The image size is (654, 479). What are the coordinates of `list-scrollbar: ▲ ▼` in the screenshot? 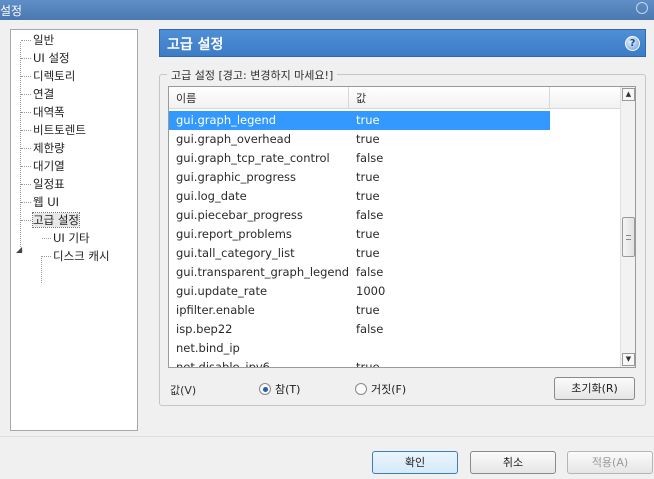 It's located at (627, 227).